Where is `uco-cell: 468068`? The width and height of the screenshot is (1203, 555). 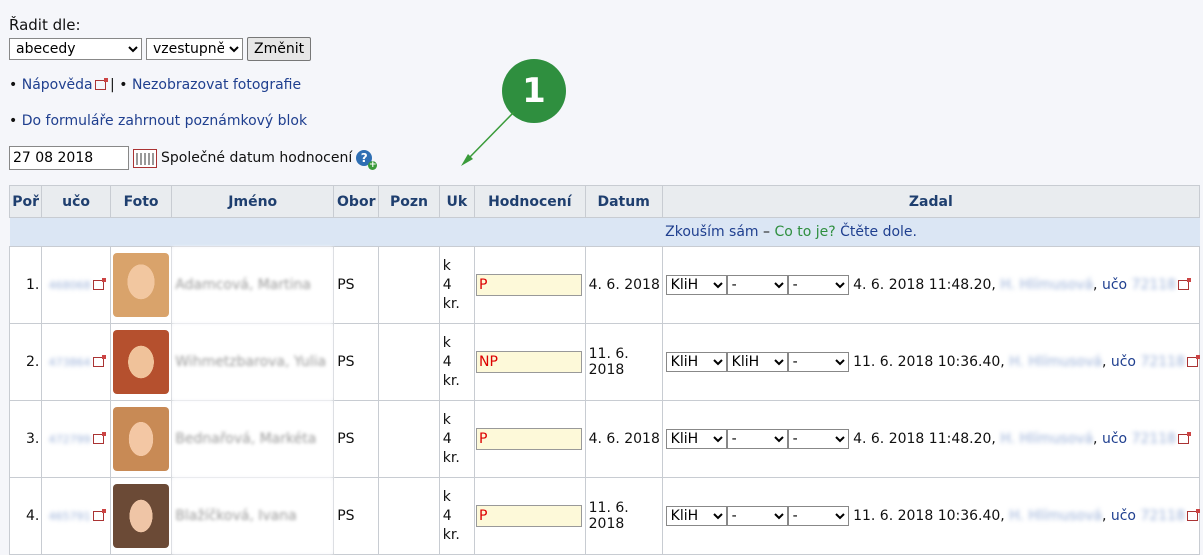 uco-cell: 468068 is located at coordinates (76, 285).